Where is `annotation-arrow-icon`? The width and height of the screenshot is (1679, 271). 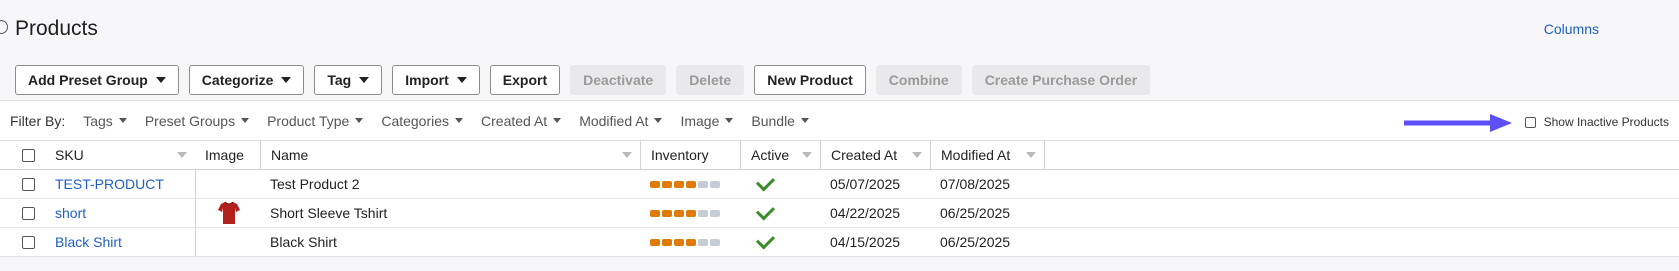 annotation-arrow-icon is located at coordinates (1458, 123).